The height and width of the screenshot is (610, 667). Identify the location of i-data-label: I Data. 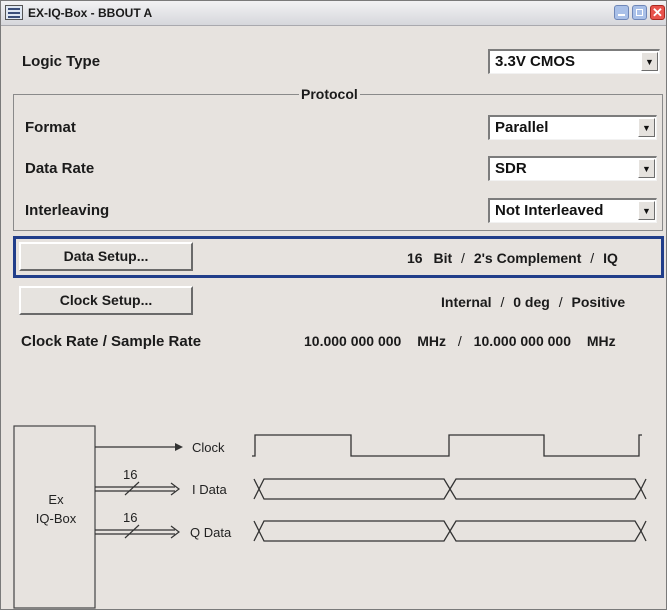
(209, 489).